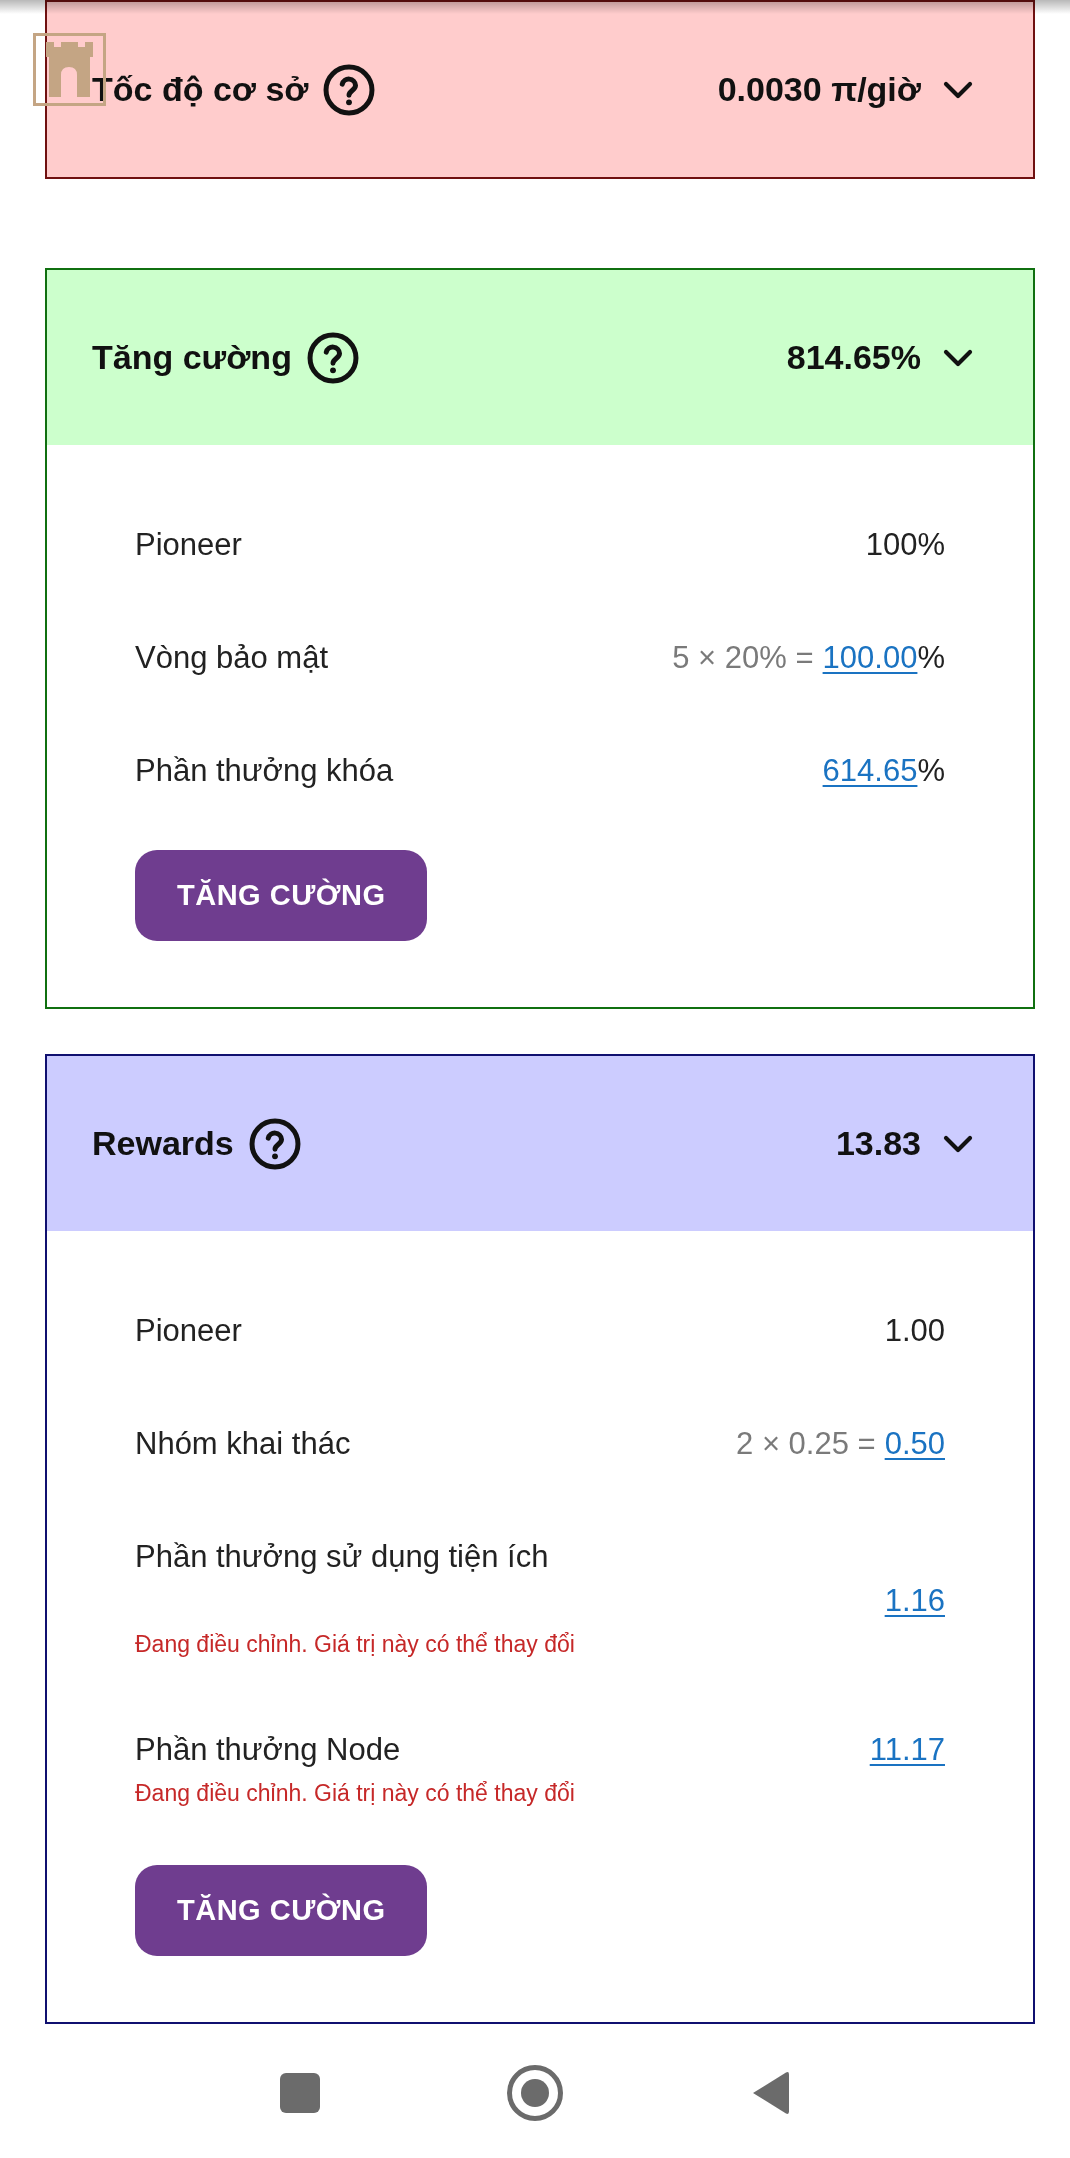  I want to click on row-label: Nhóm khai thác, so click(243, 1444).